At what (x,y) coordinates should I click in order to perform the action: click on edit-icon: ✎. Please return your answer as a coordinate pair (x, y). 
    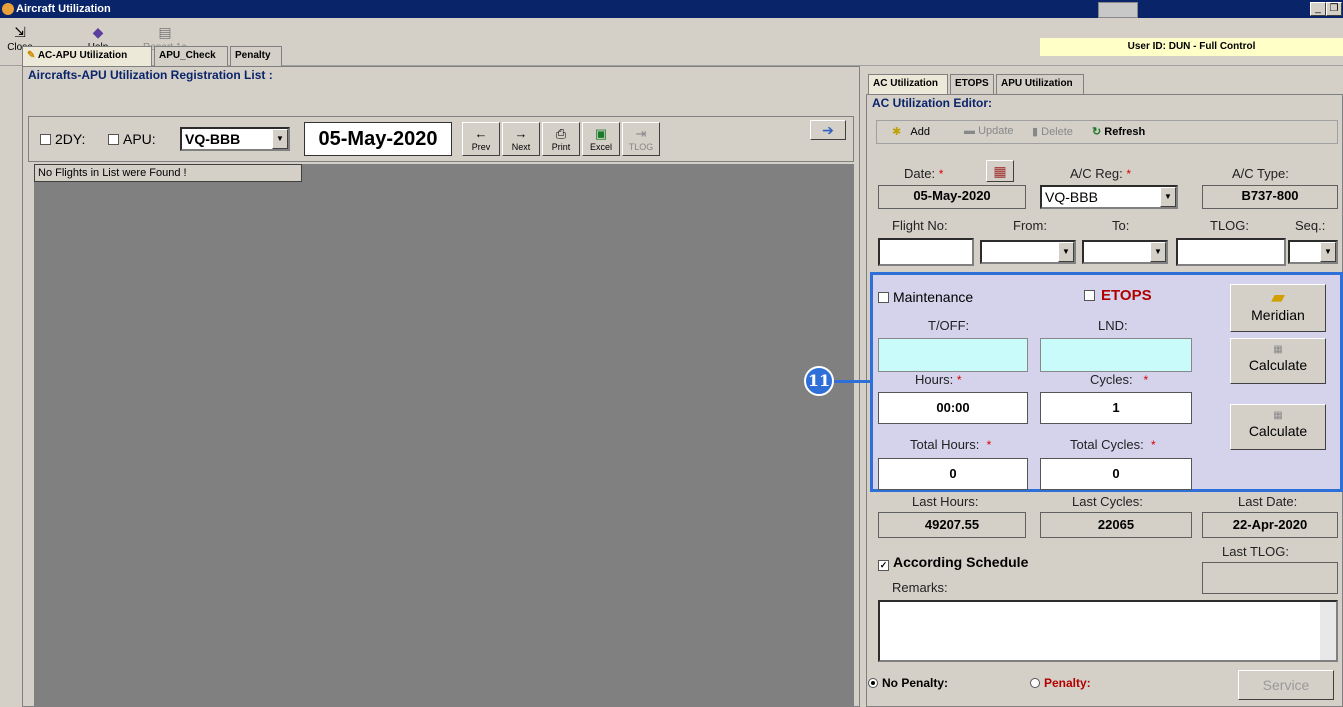
    Looking at the image, I should click on (31, 55).